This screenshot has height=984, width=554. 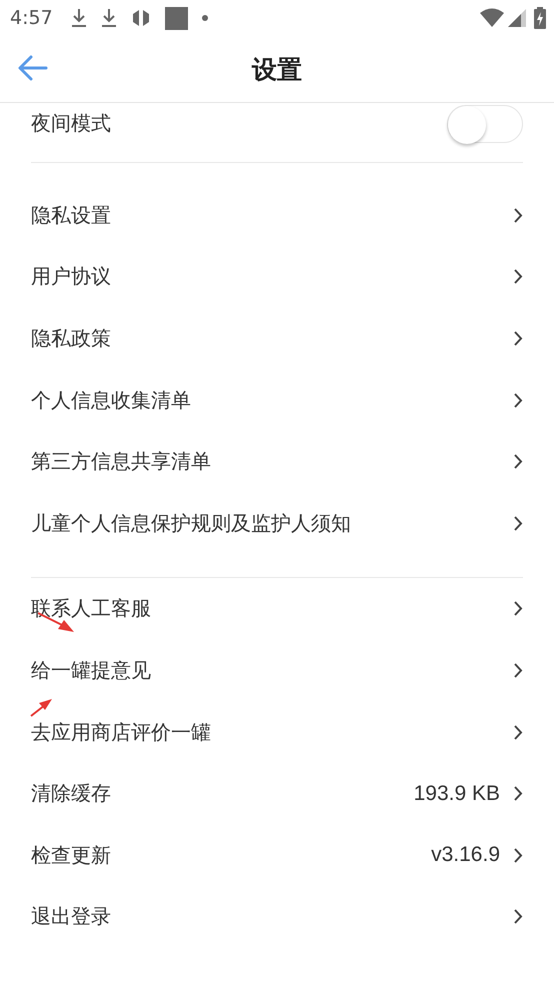 I want to click on wifi-icon, so click(x=492, y=18).